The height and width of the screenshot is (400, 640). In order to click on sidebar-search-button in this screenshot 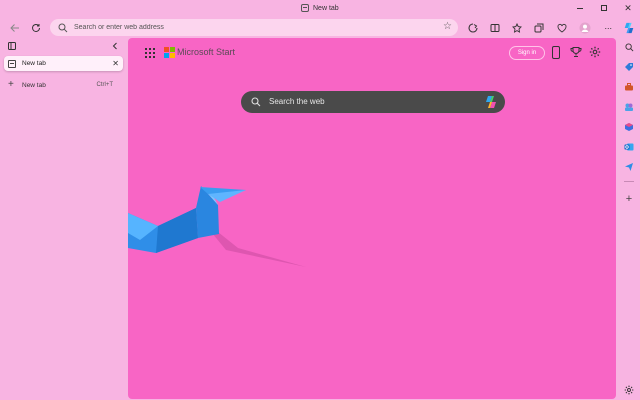, I will do `click(629, 47)`.